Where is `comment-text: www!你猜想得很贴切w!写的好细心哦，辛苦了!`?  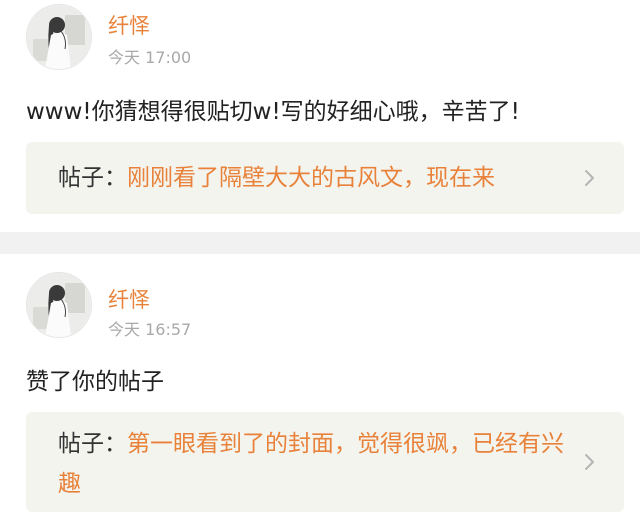
comment-text: www!你猜想得很贴切w!写的好细心哦，辛苦了! is located at coordinates (273, 112).